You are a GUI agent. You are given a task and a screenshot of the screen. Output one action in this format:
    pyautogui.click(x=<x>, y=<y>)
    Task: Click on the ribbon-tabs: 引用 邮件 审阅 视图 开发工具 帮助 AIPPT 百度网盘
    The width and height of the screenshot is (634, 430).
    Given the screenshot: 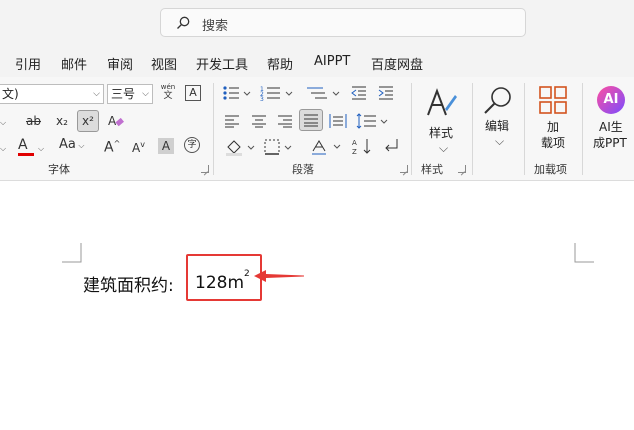 What is the action you would take?
    pyautogui.click(x=317, y=62)
    